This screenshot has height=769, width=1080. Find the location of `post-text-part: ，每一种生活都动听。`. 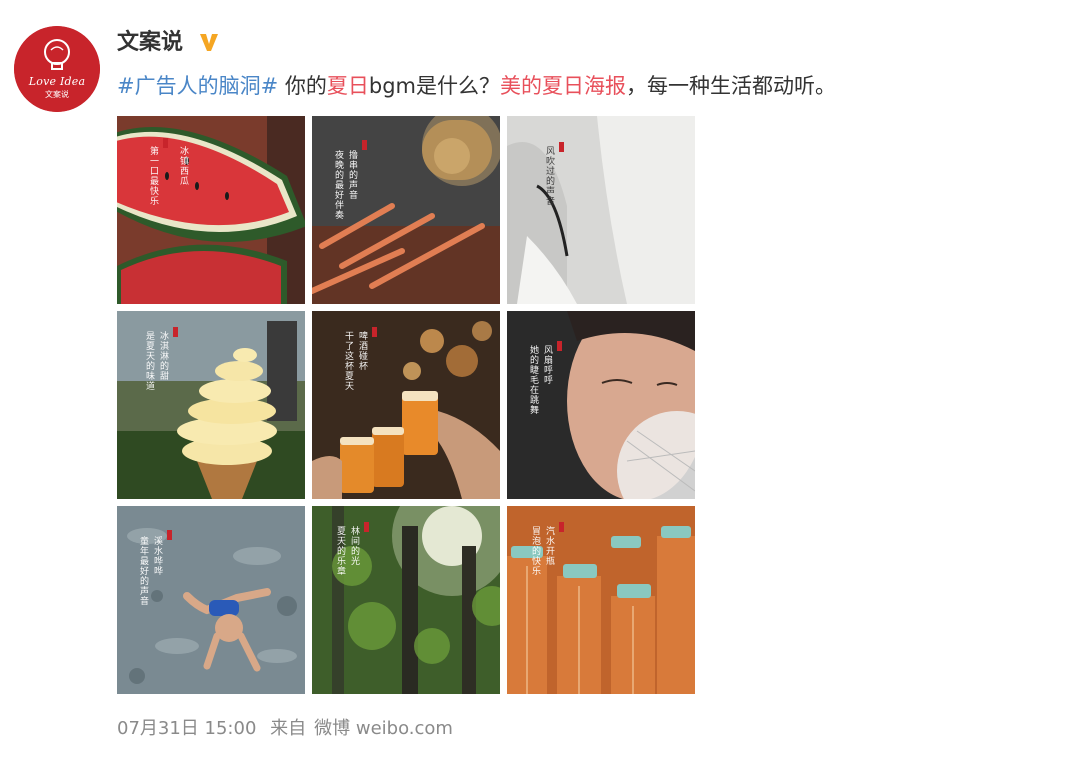

post-text-part: ，每一种生活都动听。 is located at coordinates (731, 86).